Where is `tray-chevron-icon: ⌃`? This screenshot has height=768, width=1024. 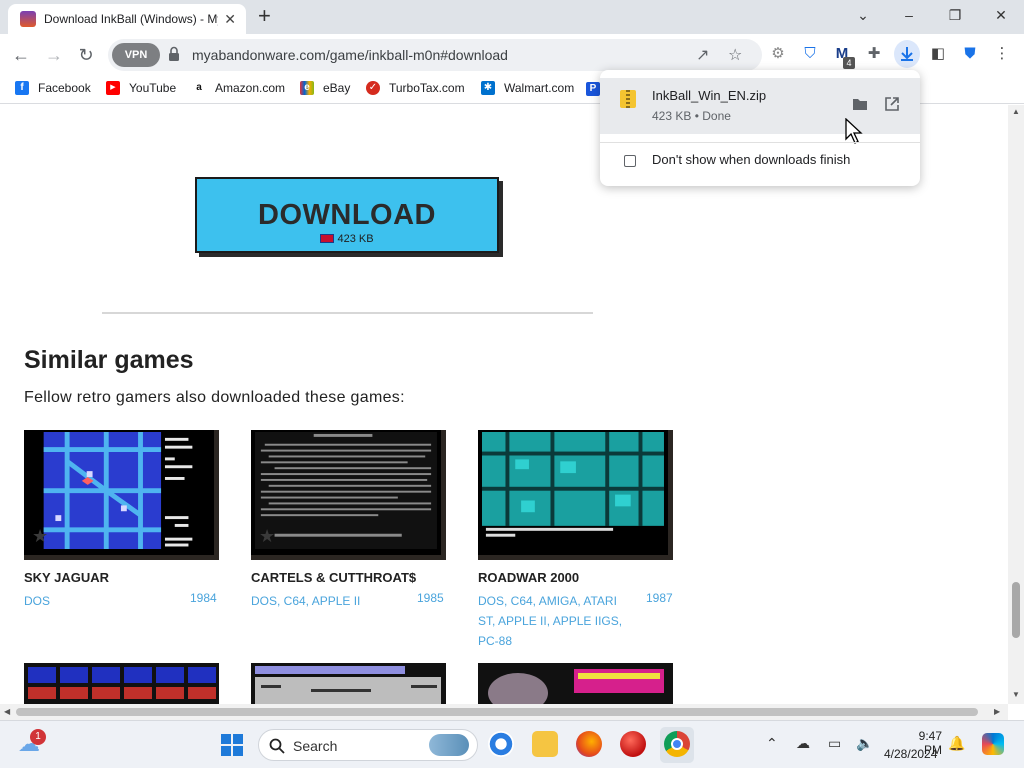
tray-chevron-icon: ⌃ is located at coordinates (772, 743).